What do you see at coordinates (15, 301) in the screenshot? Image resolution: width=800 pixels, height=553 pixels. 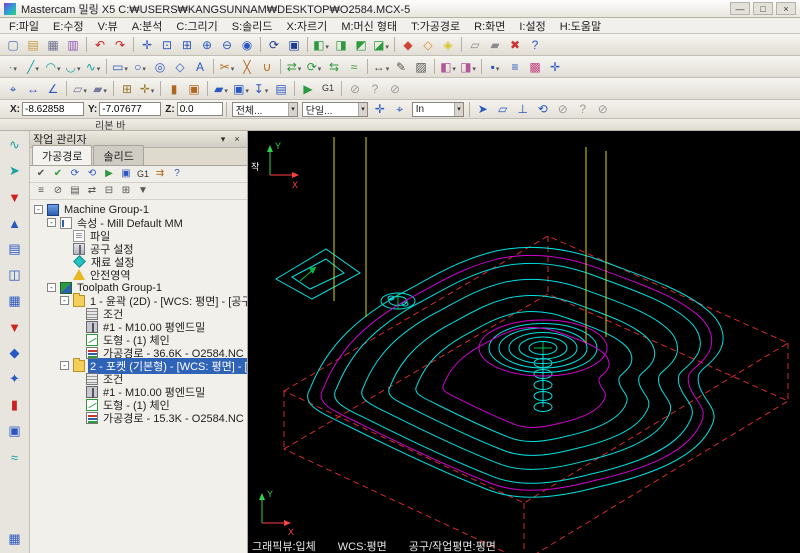 I see `grid-view-button: ▦` at bounding box center [15, 301].